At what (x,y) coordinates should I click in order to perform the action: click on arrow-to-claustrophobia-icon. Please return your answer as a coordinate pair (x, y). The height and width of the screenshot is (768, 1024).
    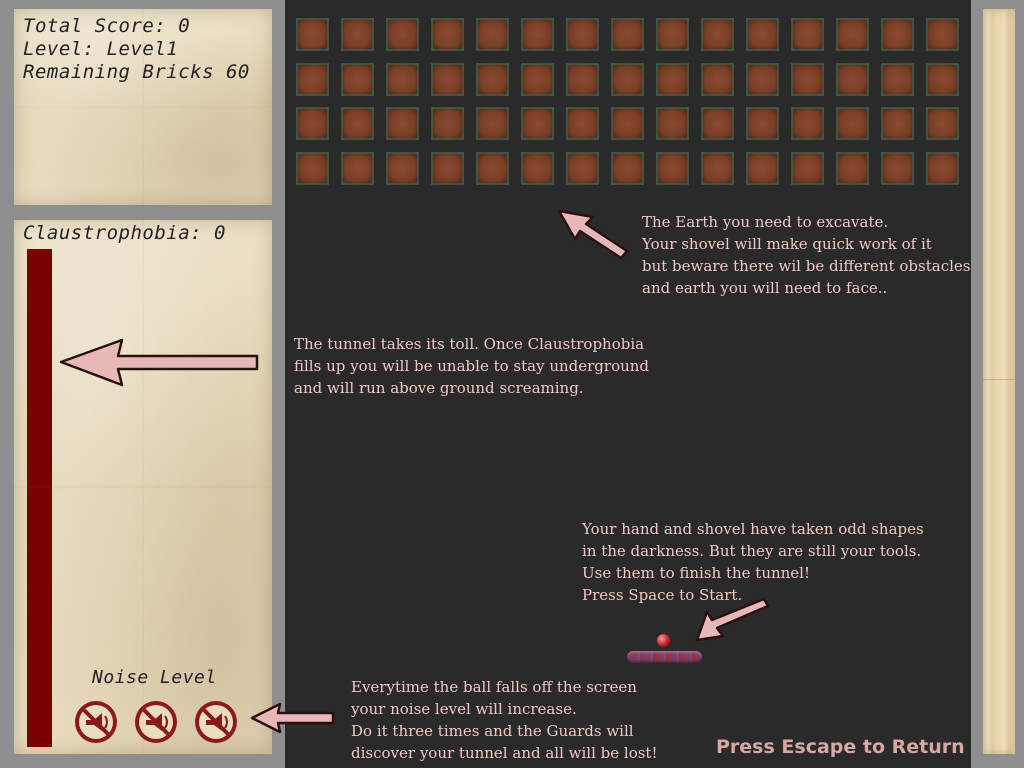
    Looking at the image, I should click on (159, 362).